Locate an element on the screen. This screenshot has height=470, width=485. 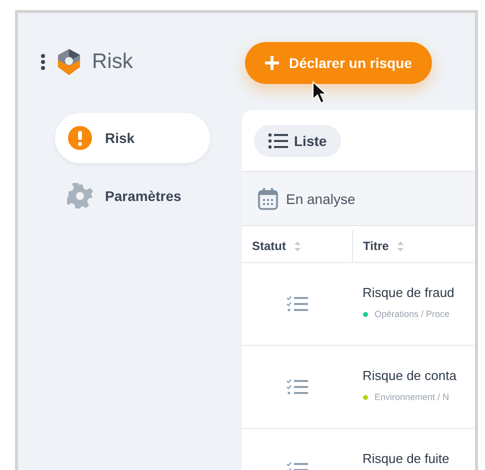
risk-title: Risque de fraud is located at coordinates (413, 292).